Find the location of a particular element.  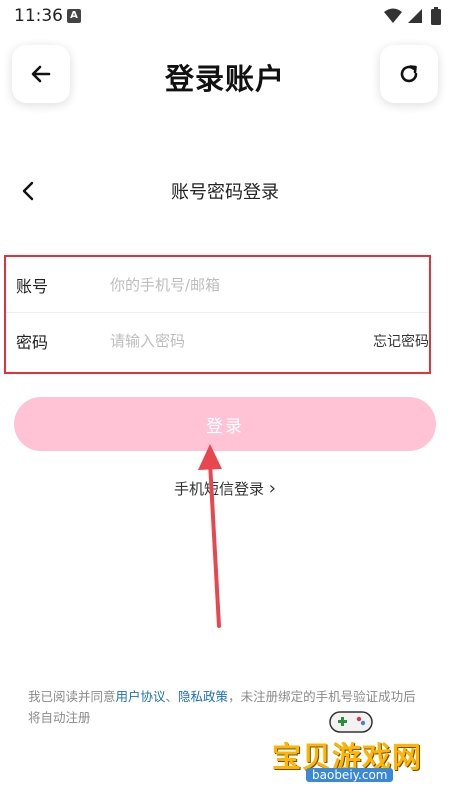

user-agreement-link: 用户协议 is located at coordinates (141, 696).